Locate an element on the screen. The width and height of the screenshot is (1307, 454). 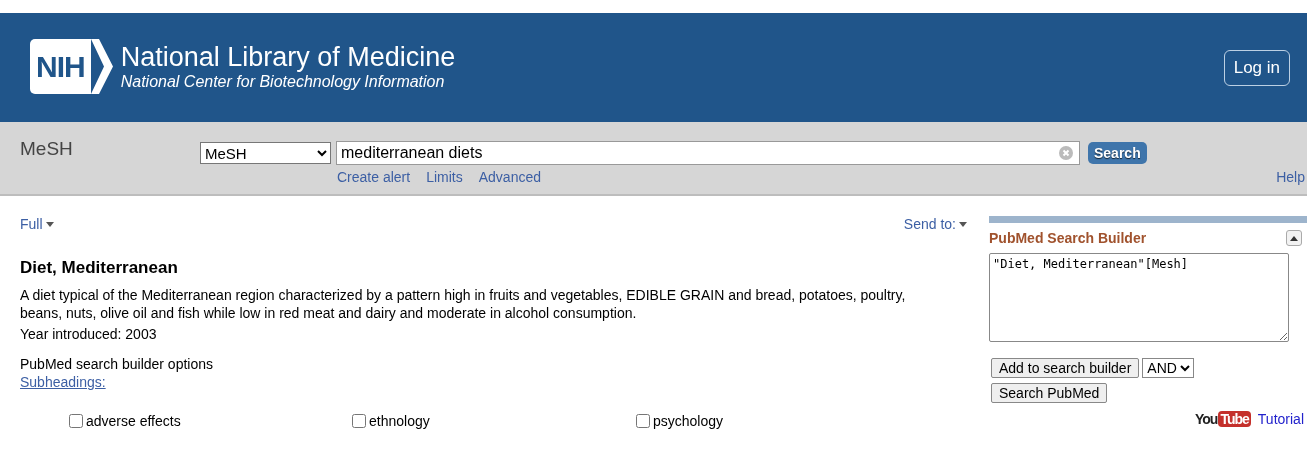
database-label: MeSH is located at coordinates (47, 149).